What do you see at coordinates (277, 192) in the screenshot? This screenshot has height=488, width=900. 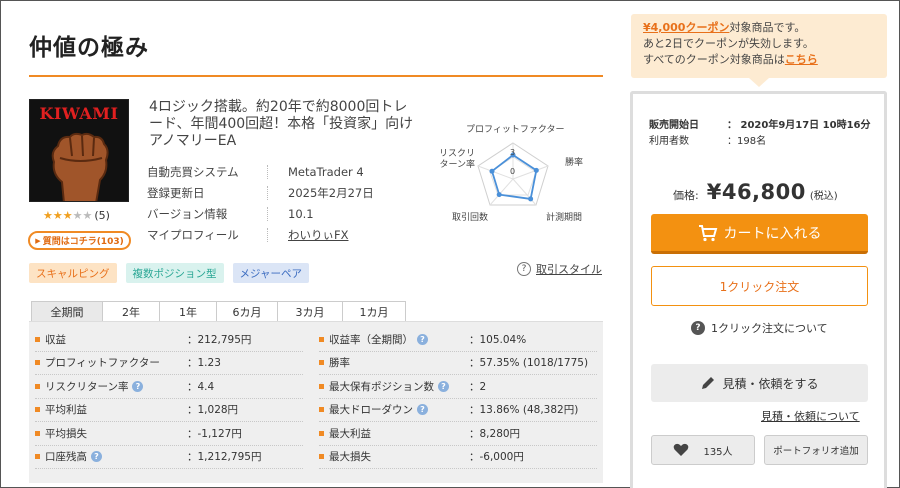 I see `info-row: 登録更新日 2025年2月27日` at bounding box center [277, 192].